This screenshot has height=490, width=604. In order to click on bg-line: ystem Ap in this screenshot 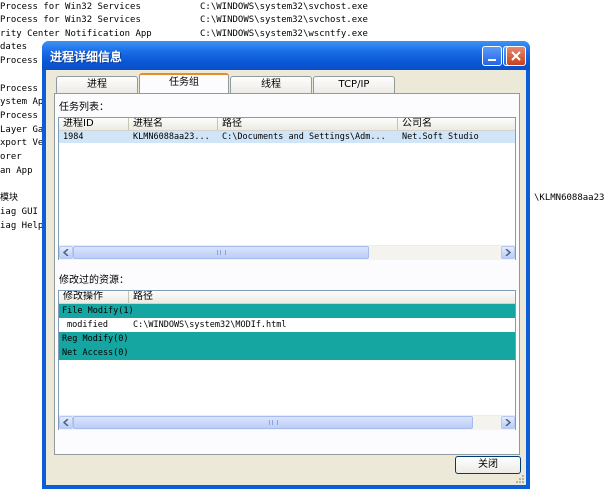, I will do `click(22, 102)`.